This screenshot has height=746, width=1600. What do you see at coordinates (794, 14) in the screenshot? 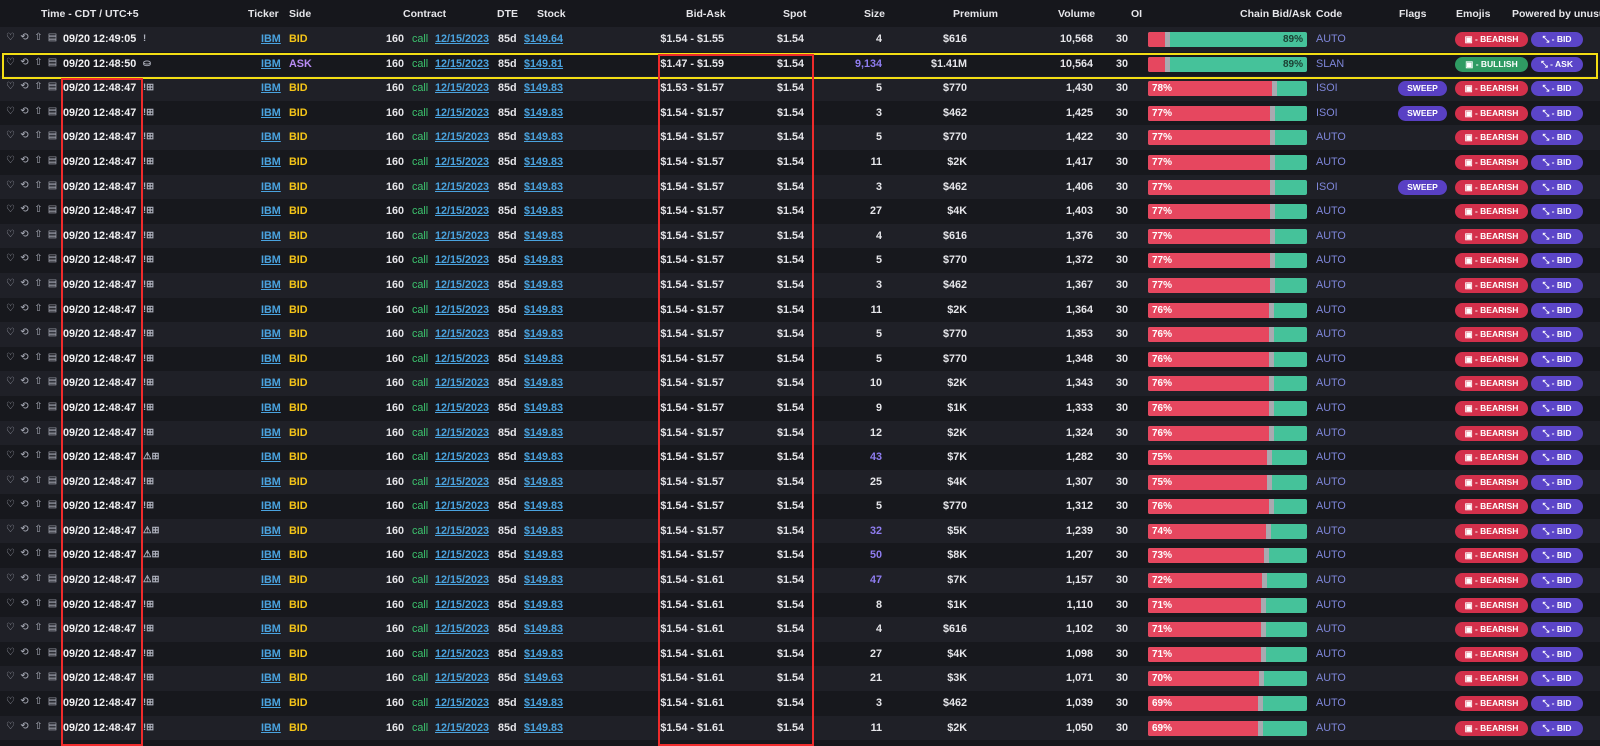
I see `header-spot: Spot` at bounding box center [794, 14].